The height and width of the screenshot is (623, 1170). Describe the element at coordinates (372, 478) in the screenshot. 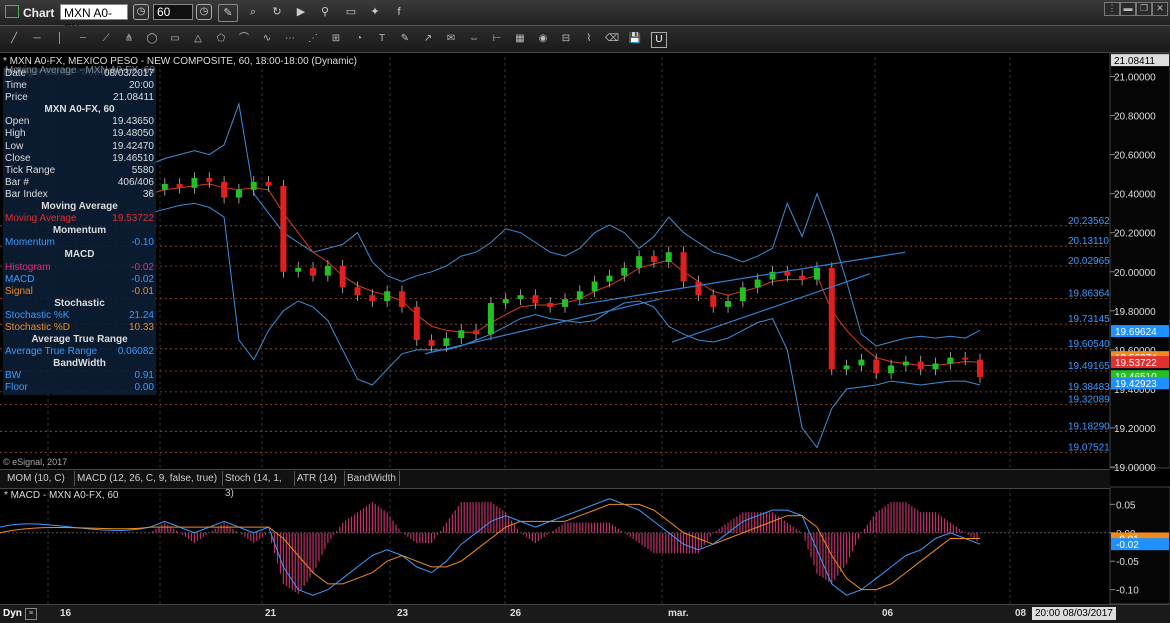

I see `study-tab: BandWidth` at that location.